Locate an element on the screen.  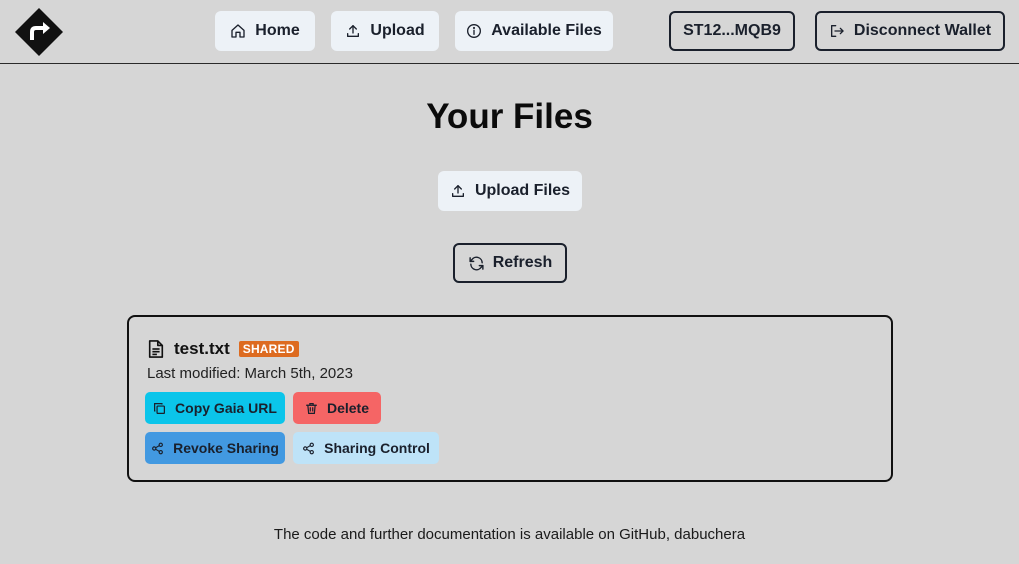
refresh-icon is located at coordinates (476, 263).